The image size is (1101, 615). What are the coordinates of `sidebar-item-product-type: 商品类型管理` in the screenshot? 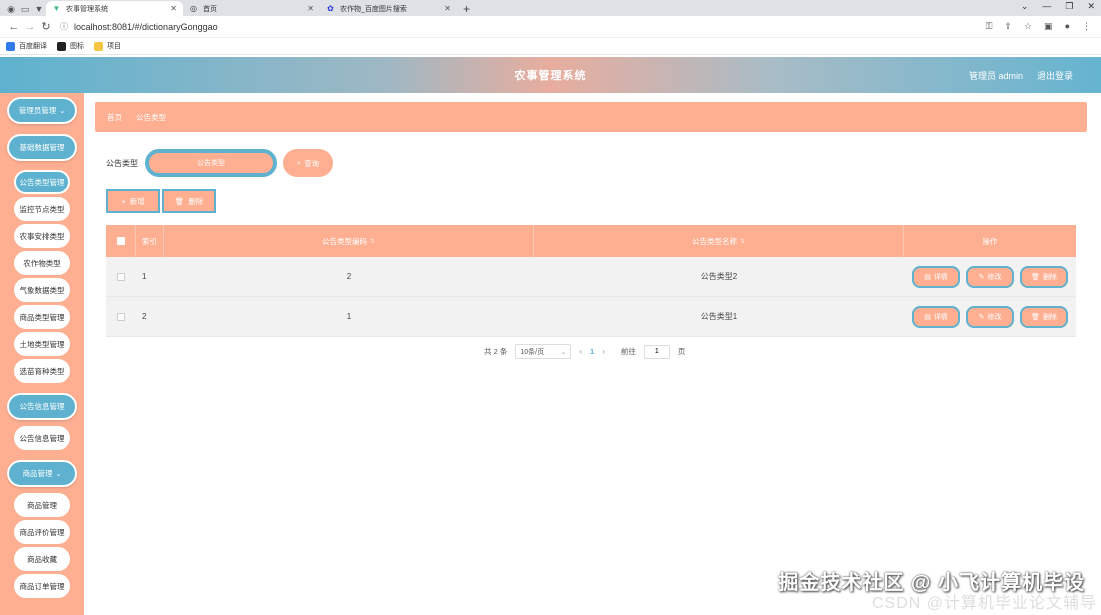 It's located at (42, 317).